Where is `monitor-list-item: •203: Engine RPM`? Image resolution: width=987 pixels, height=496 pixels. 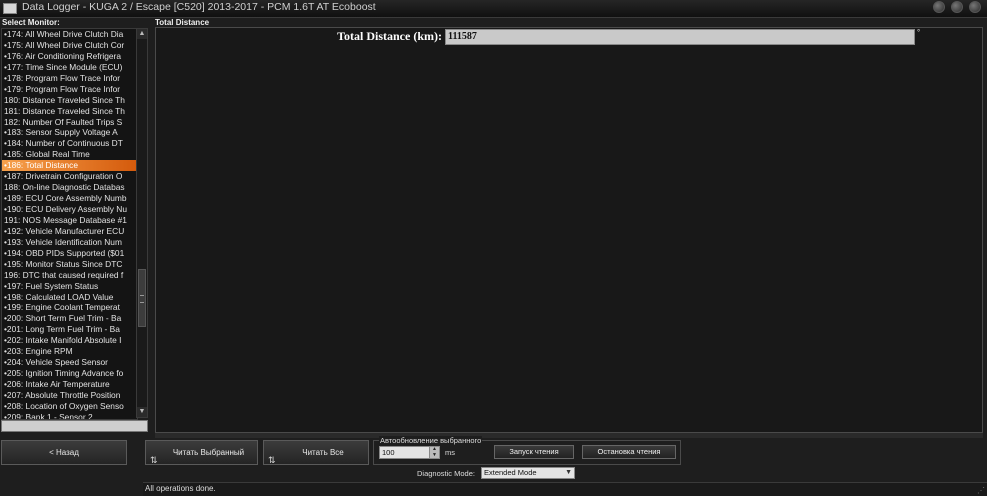 monitor-list-item: •203: Engine RPM is located at coordinates (69, 351).